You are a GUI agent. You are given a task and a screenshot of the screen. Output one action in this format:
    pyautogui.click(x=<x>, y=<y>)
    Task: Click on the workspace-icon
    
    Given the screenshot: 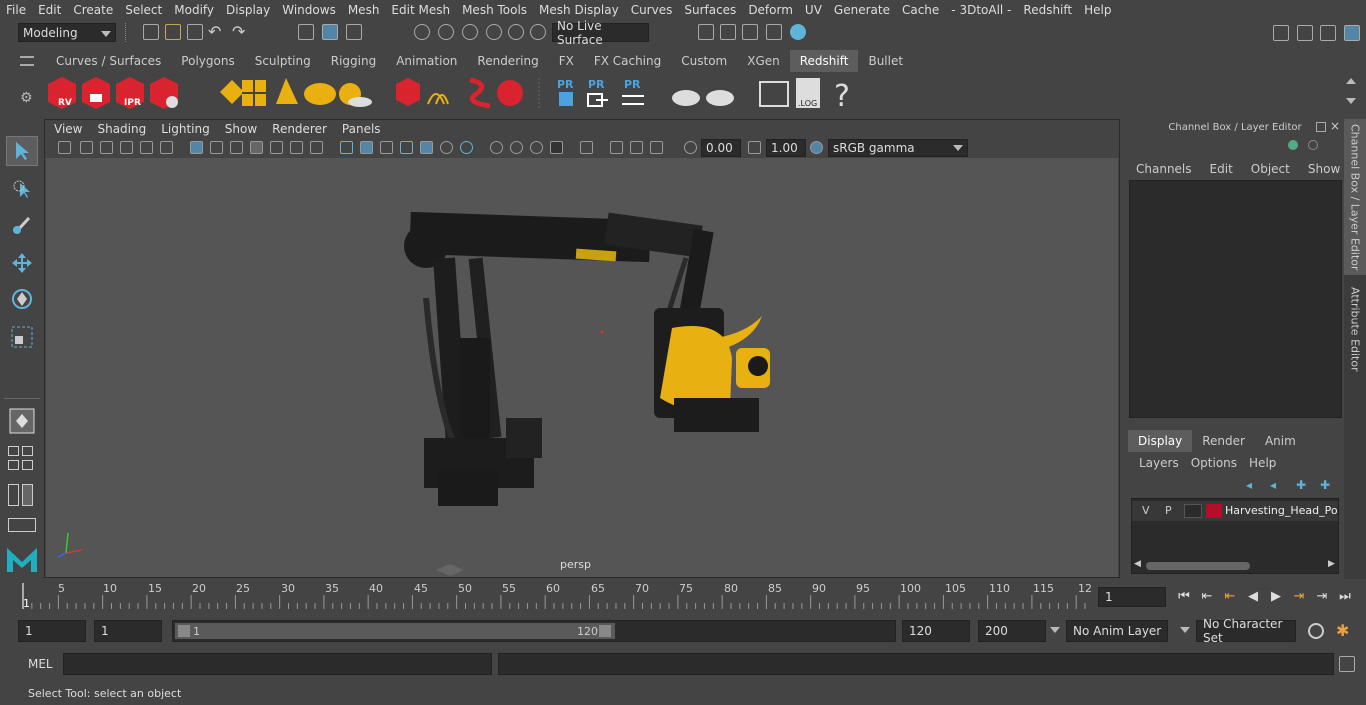 What is the action you would take?
    pyautogui.click(x=1281, y=33)
    